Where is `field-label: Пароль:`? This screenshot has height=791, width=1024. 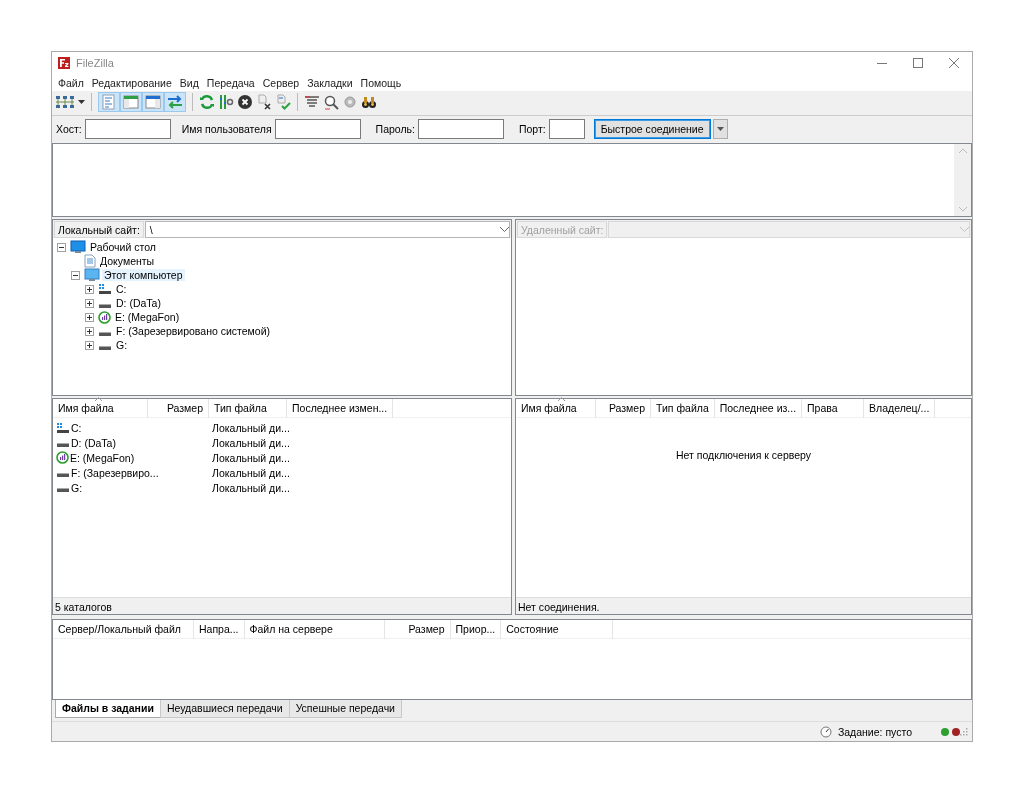
field-label: Пароль: is located at coordinates (395, 128).